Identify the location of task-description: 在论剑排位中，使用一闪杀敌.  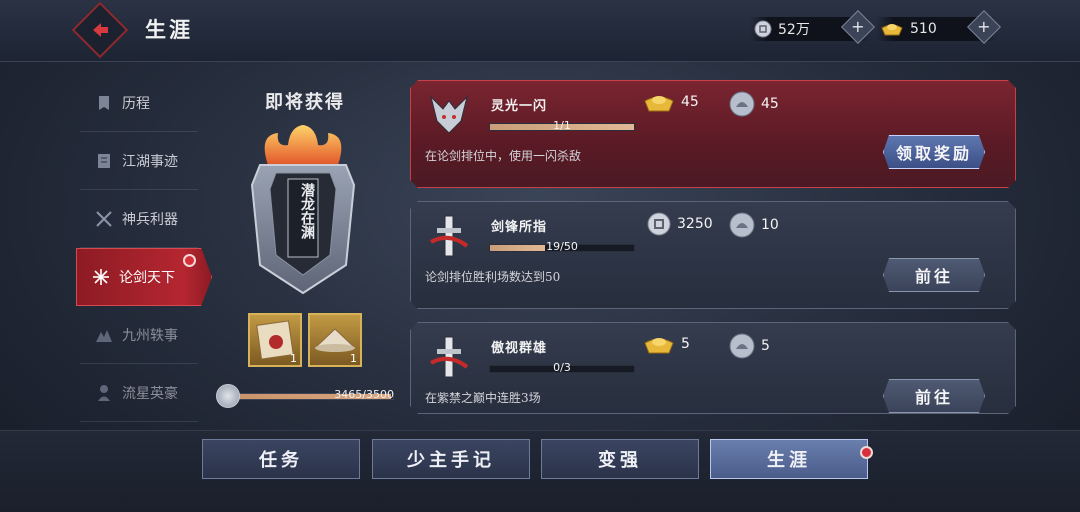
(503, 156).